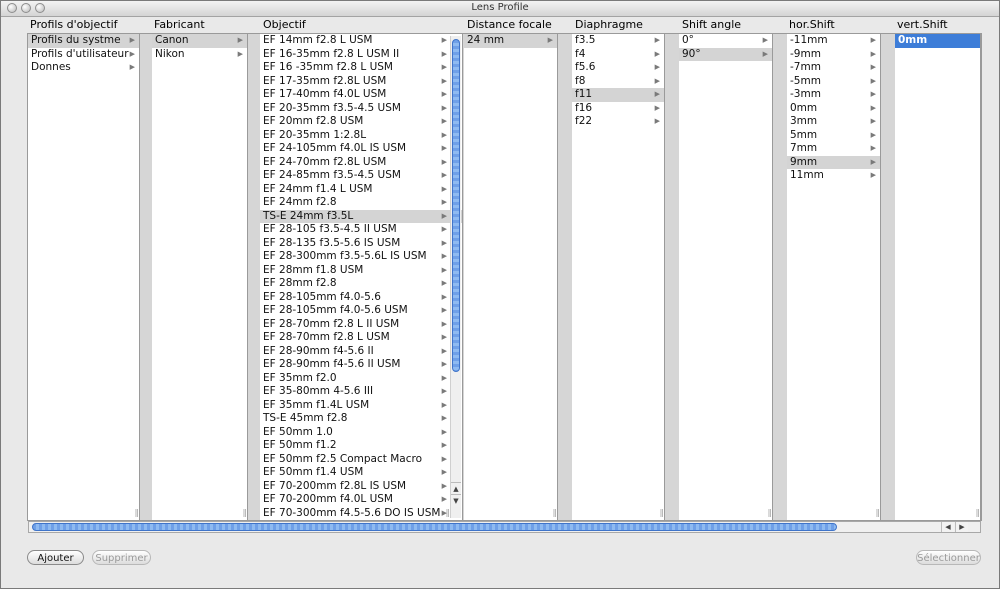  I want to click on list-item: EF 28mm f1.8 USM ▶, so click(361, 271).